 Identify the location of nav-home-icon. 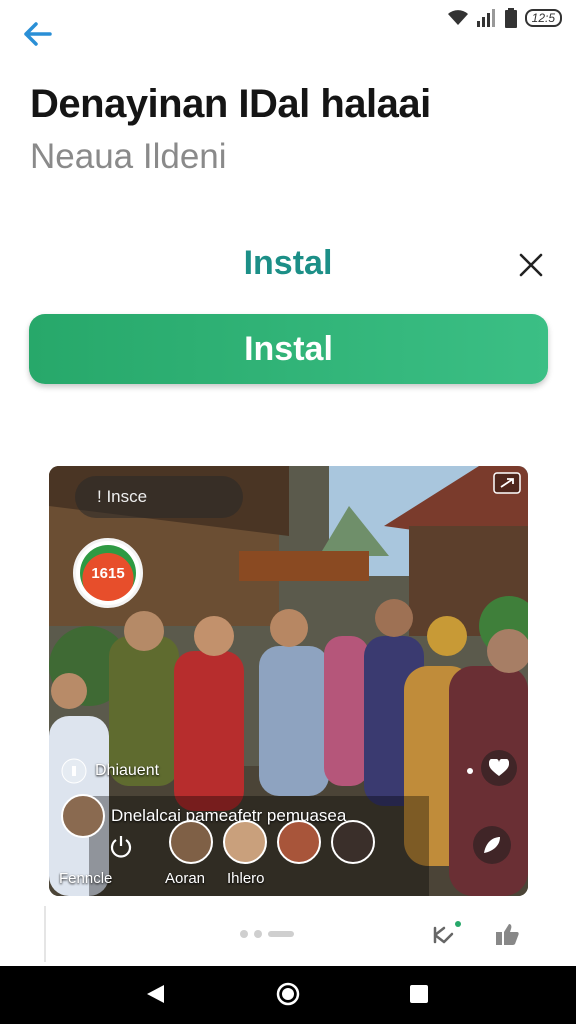
(288, 994).